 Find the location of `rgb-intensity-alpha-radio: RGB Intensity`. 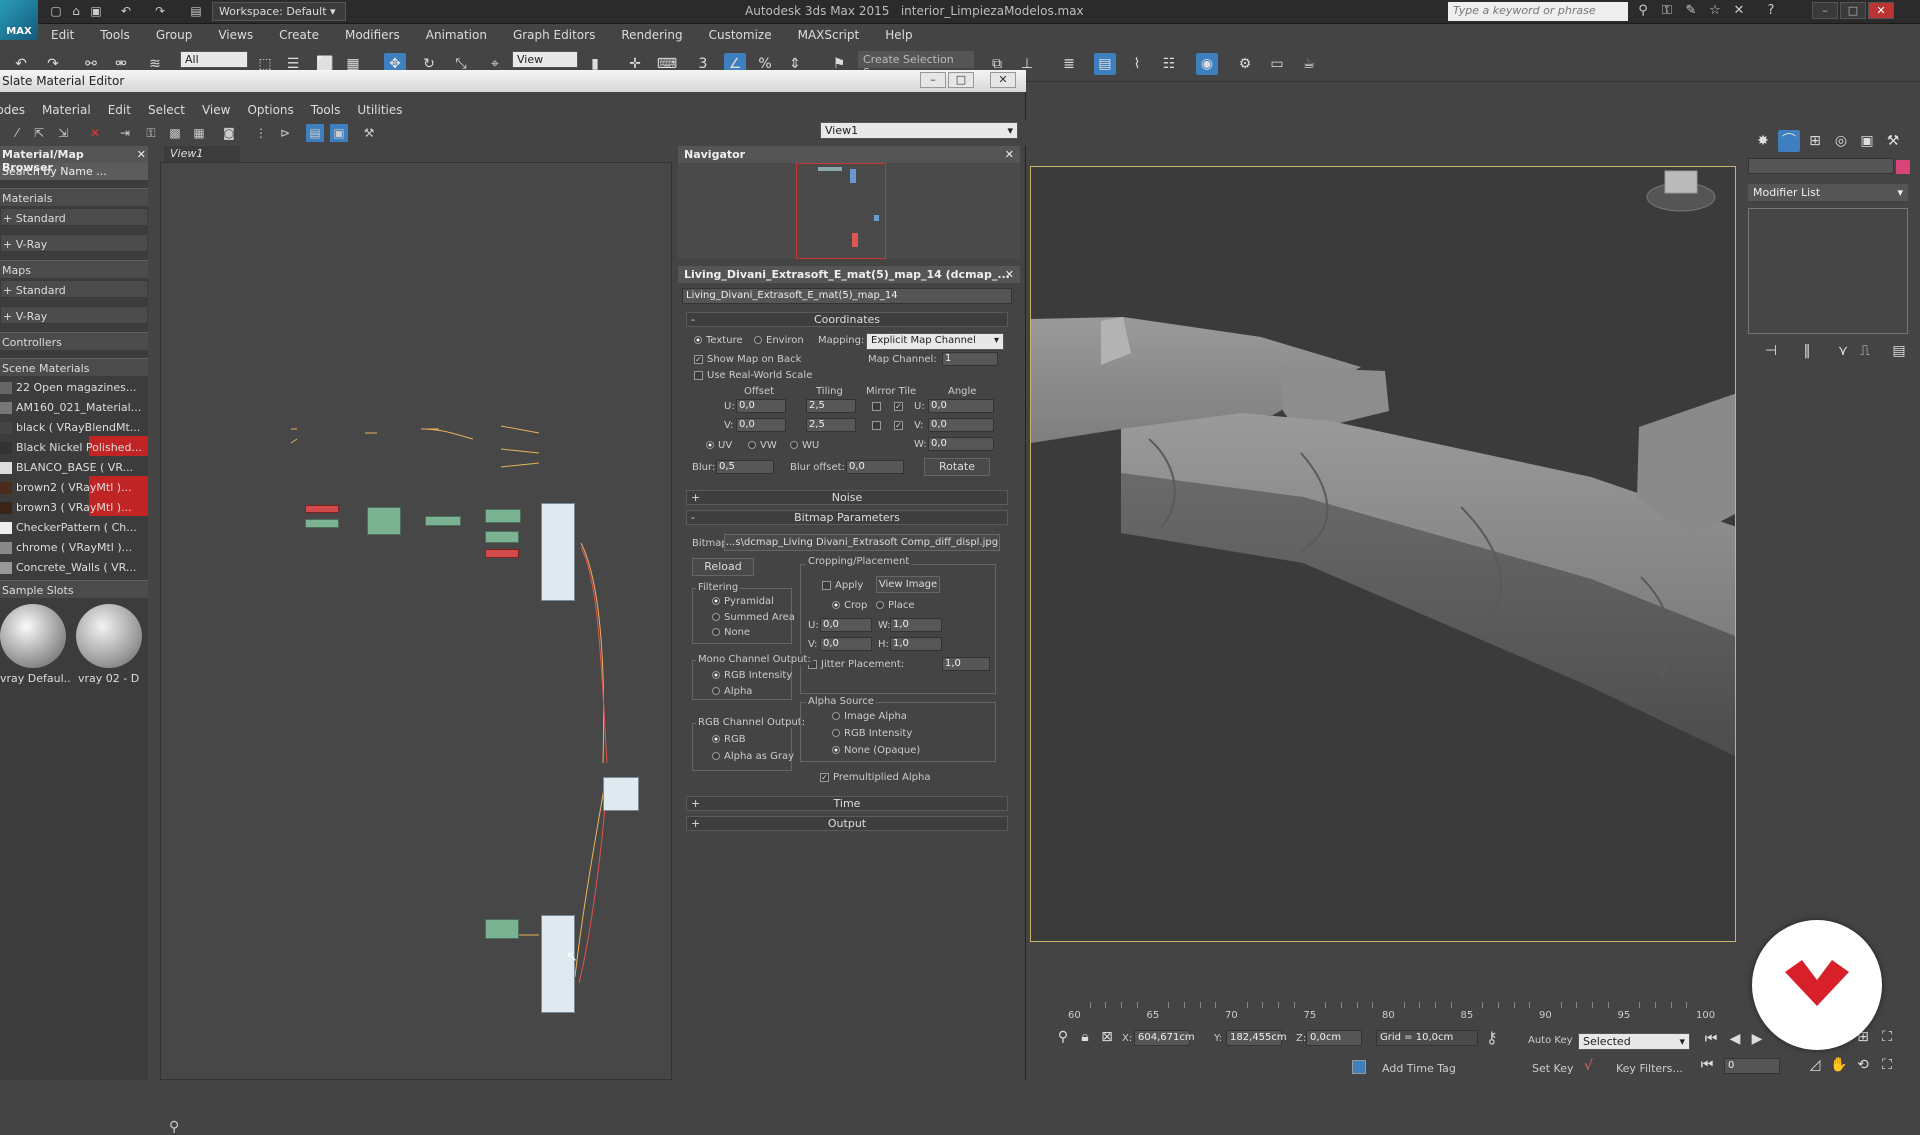

rgb-intensity-alpha-radio: RGB Intensity is located at coordinates (872, 733).